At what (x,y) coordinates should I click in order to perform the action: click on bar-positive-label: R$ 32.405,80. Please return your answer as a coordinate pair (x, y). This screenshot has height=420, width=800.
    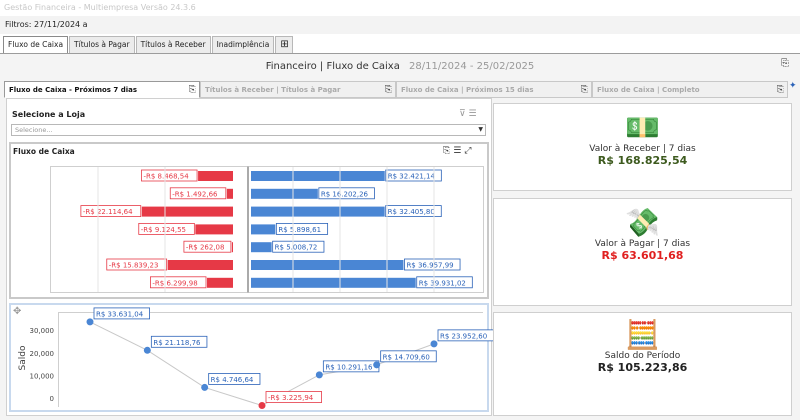
    Looking at the image, I should click on (411, 212).